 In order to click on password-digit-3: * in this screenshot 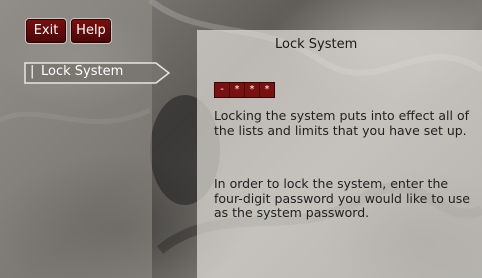, I will do `click(252, 90)`.